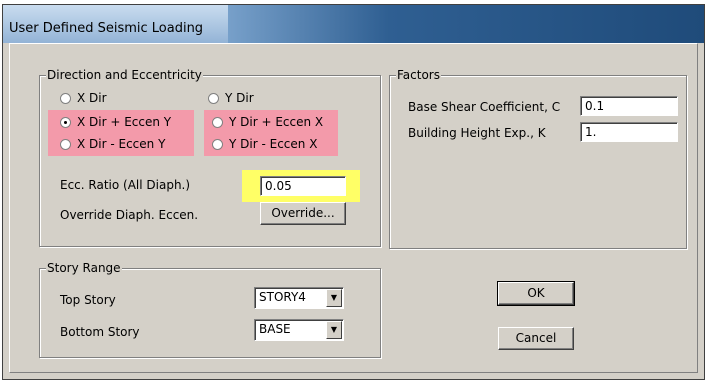 This screenshot has height=381, width=708. Describe the element at coordinates (124, 122) in the screenshot. I see `radio-x-plus-label: X Dir + Eccen Y` at that location.